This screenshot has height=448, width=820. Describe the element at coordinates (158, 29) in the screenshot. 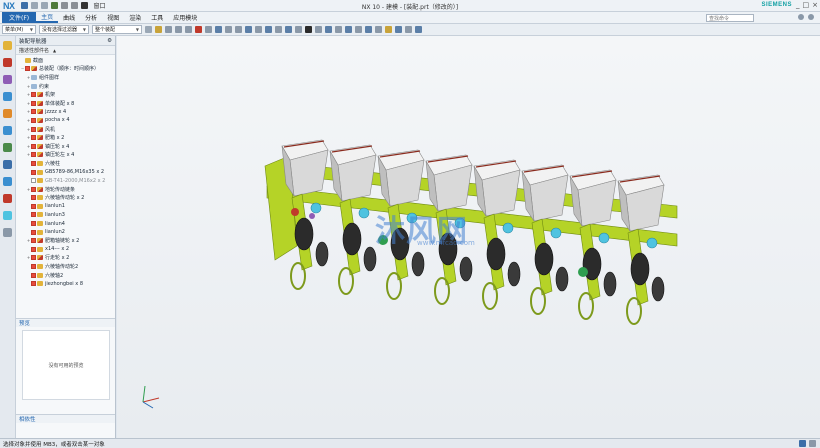

I see `select-all-icon` at that location.